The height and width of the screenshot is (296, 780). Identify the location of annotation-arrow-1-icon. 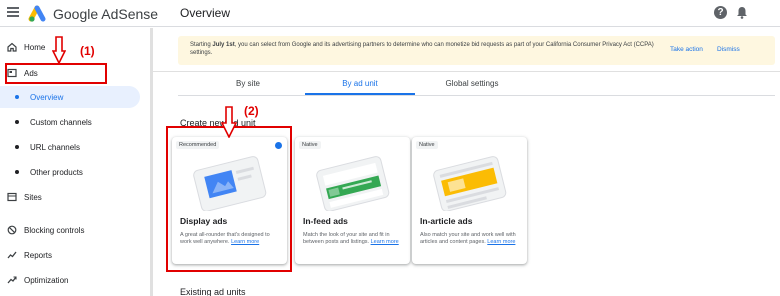
(59, 50).